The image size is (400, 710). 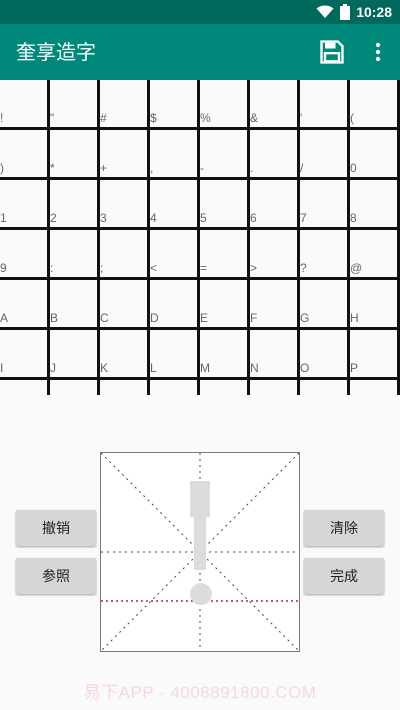 I want to click on glyph-cell: Q, so click(x=25, y=387).